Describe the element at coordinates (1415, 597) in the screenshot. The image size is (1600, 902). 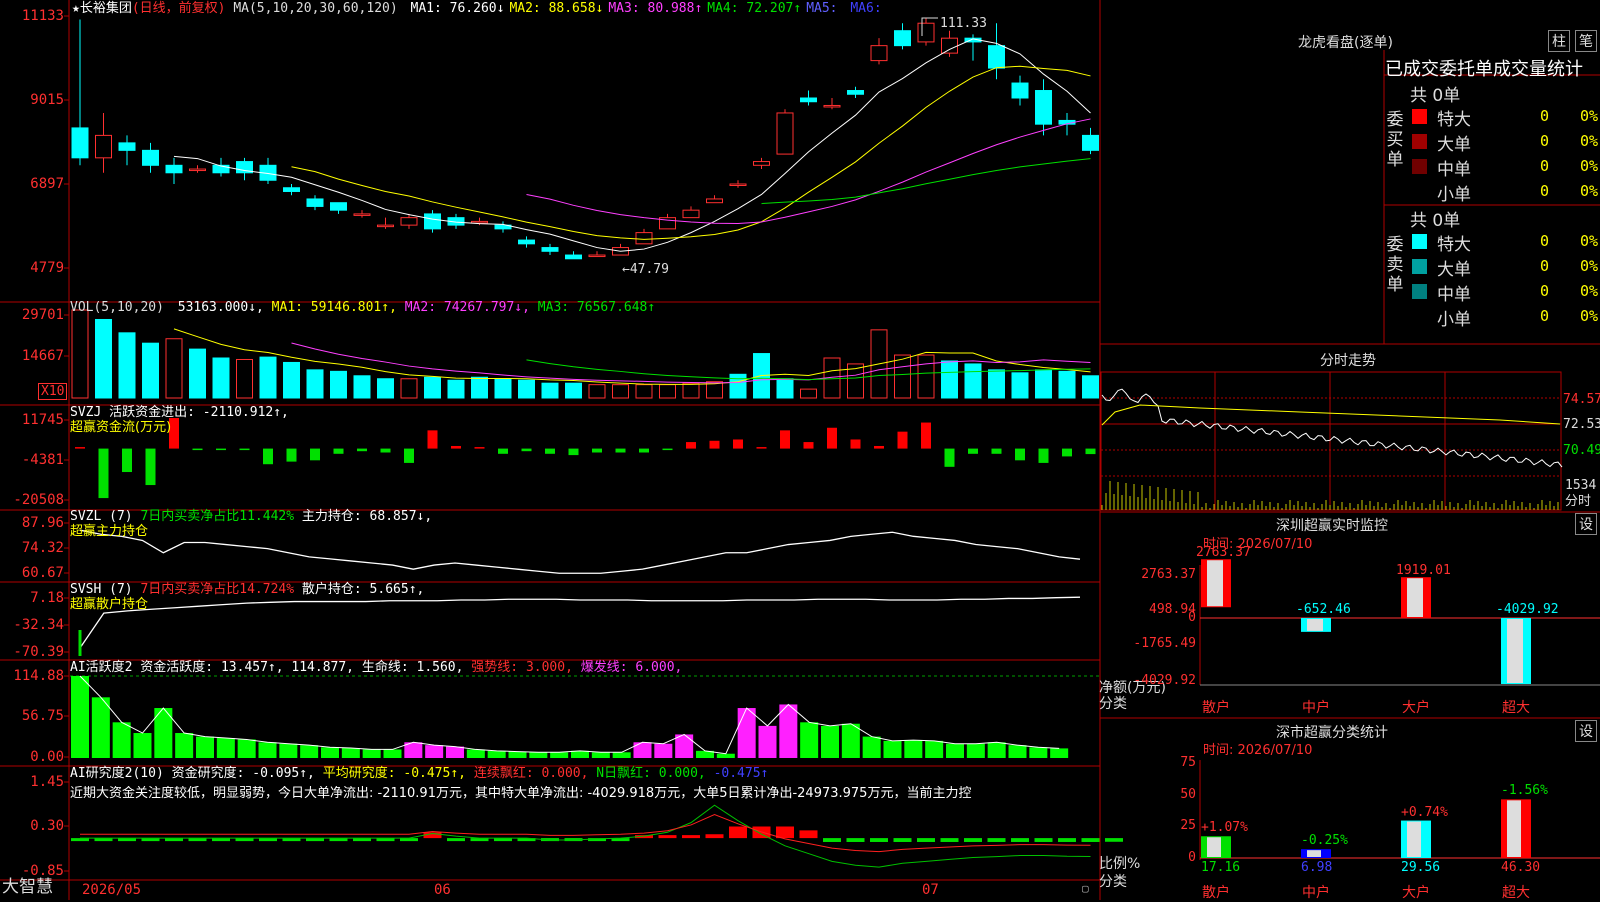
I see `sz-bar-inner` at that location.